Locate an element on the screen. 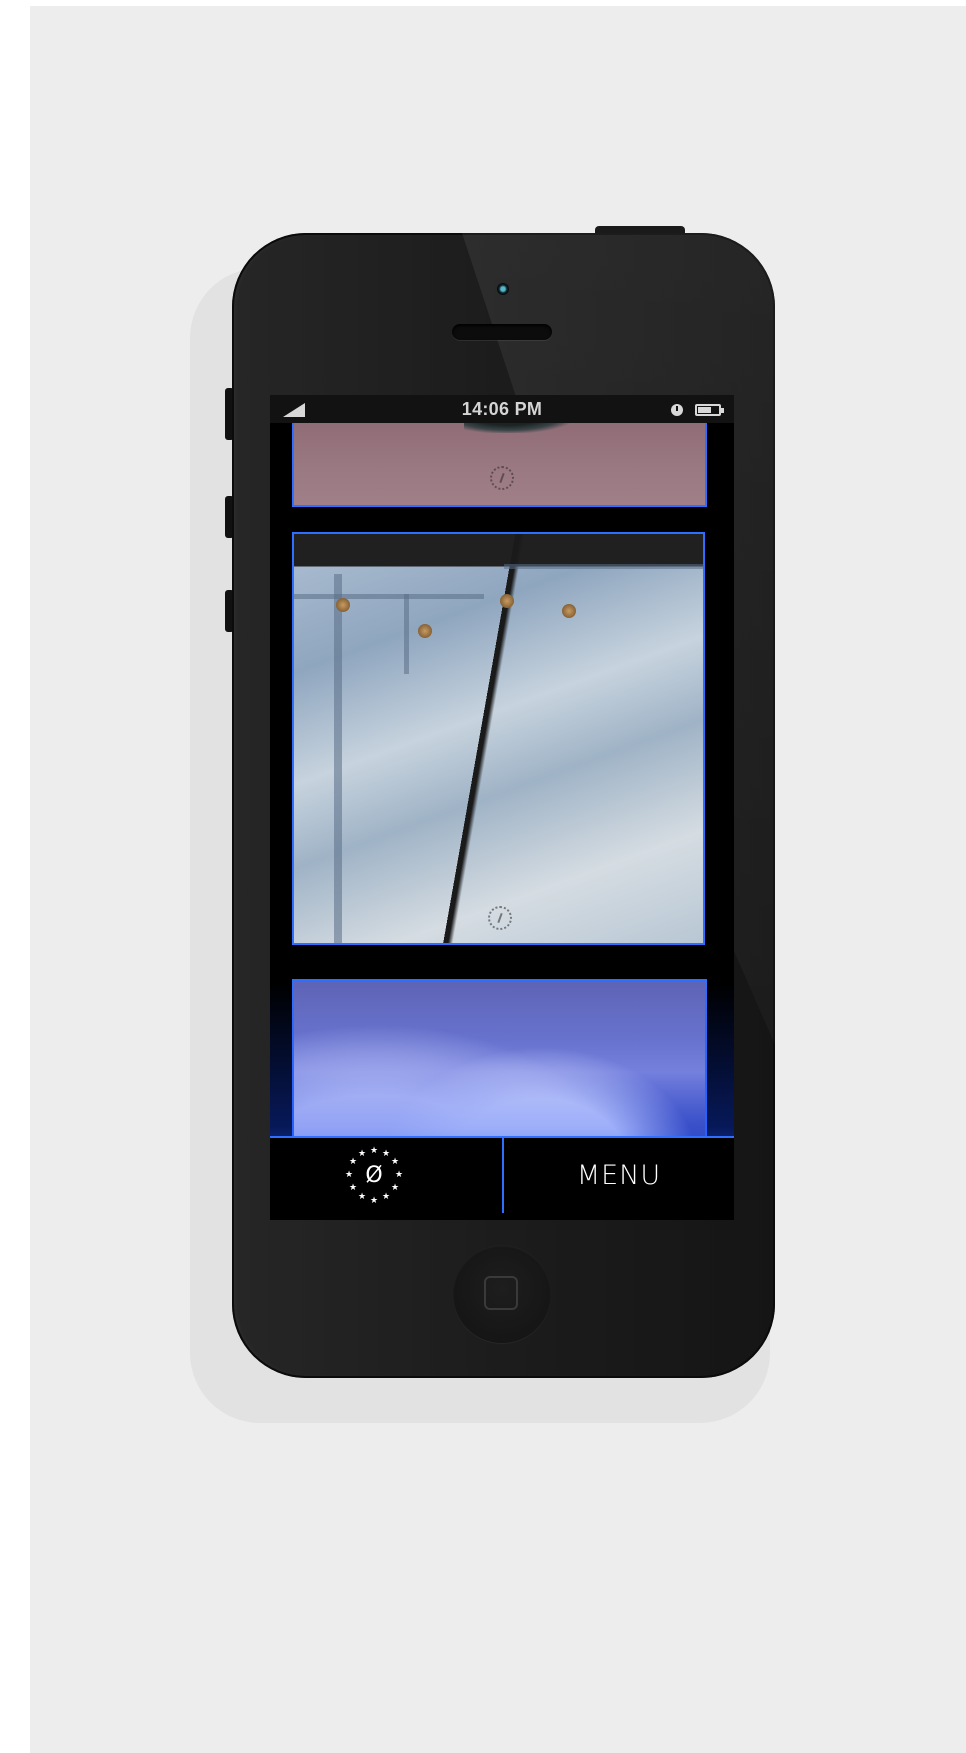 This screenshot has height=1753, width=966. home-button is located at coordinates (502, 1294).